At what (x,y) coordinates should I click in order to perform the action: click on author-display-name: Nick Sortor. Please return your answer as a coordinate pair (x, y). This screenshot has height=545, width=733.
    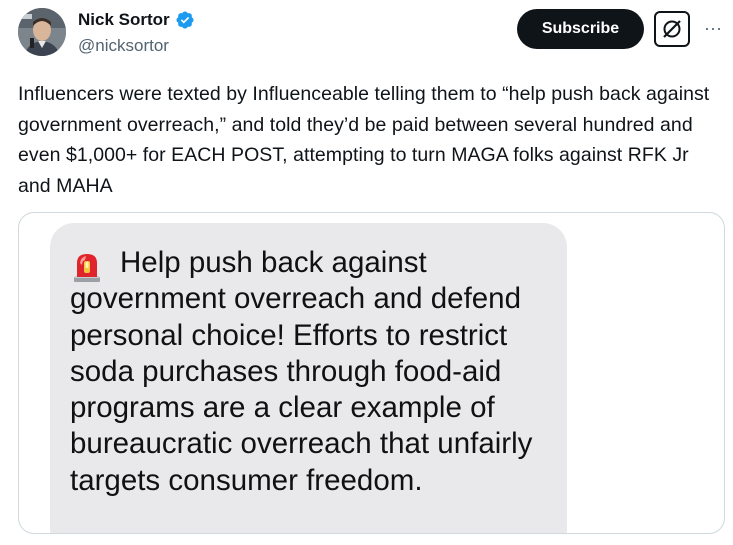
    Looking at the image, I should click on (124, 20).